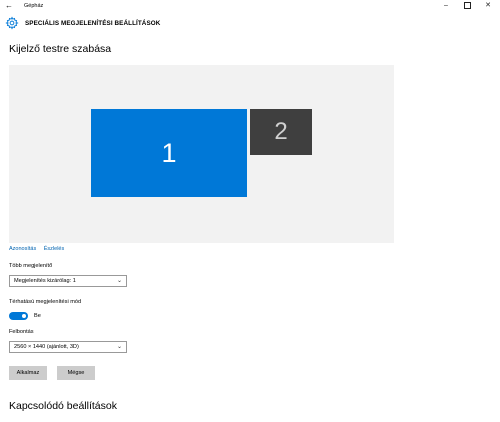 Image resolution: width=500 pixels, height=422 pixels. Describe the element at coordinates (22, 249) in the screenshot. I see `identify-link: Azonosítás` at that location.